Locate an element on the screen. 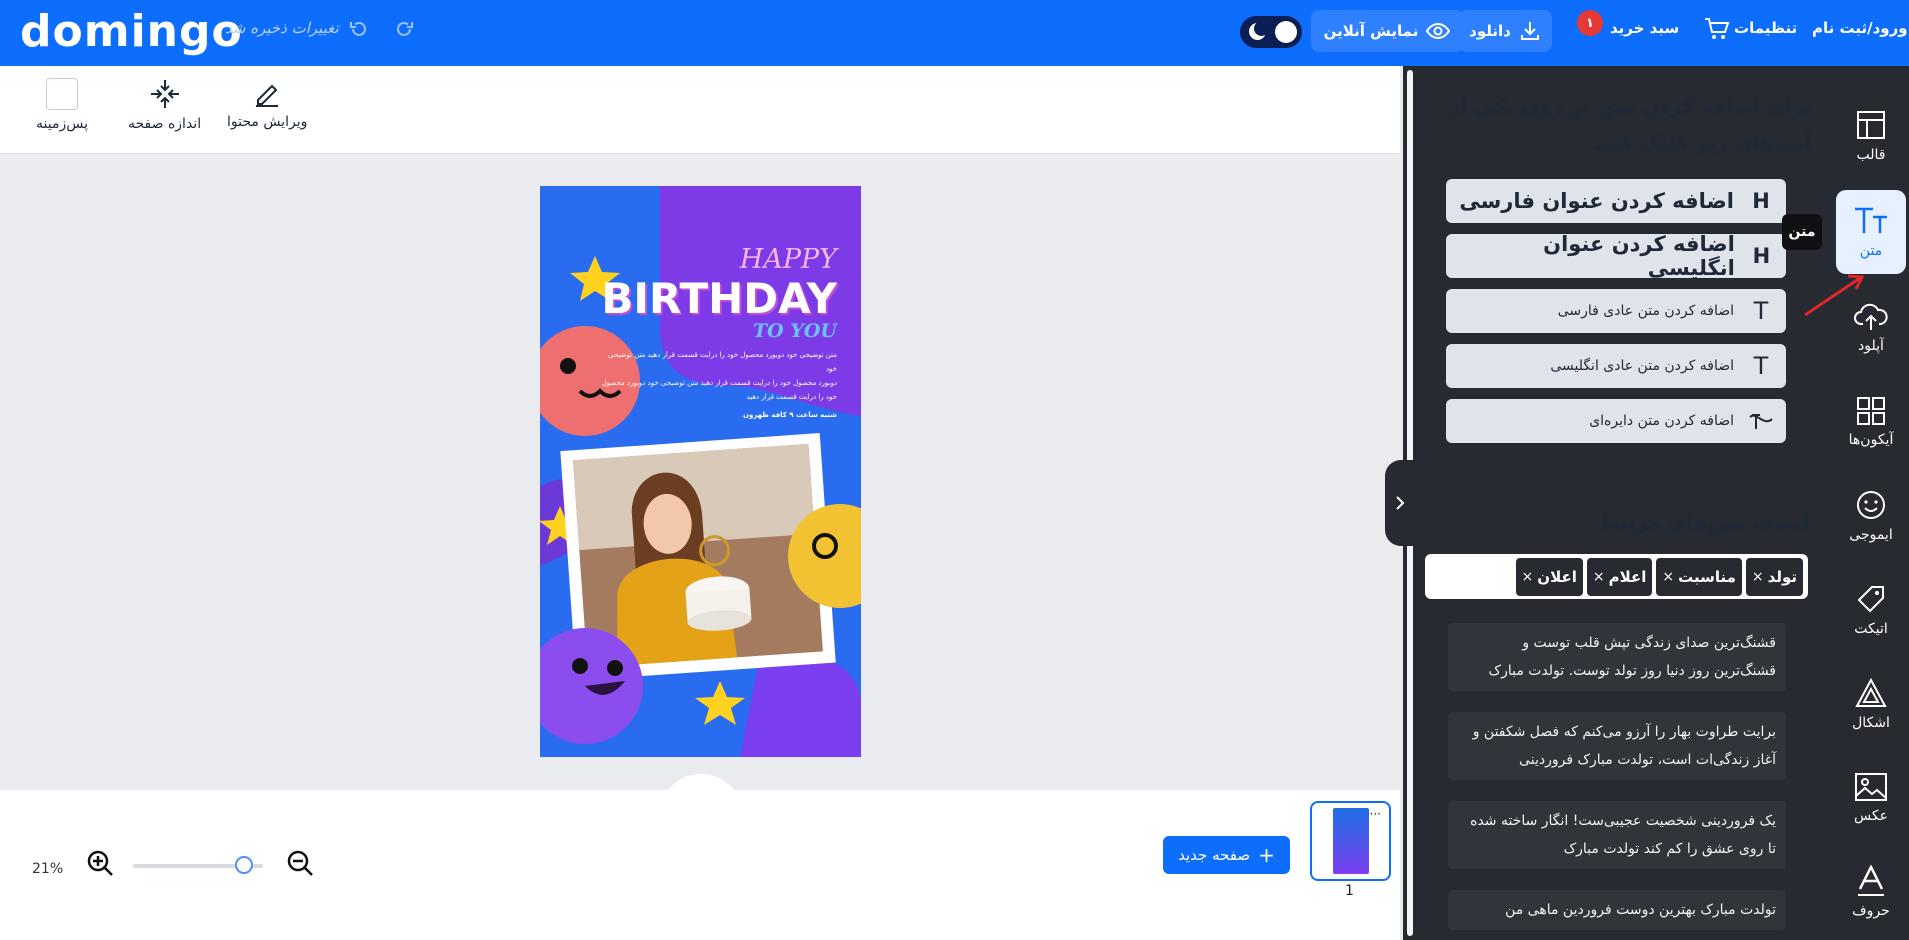  panel-collapse-button is located at coordinates (1400, 503).